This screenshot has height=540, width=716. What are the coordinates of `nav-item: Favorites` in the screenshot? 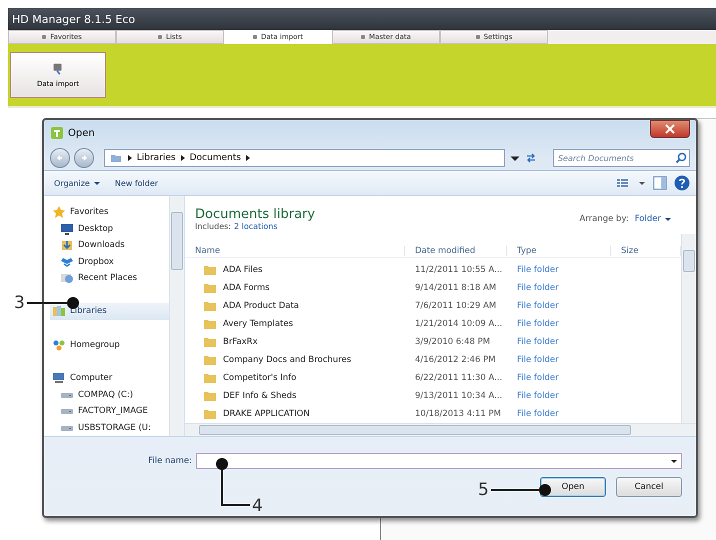 It's located at (109, 212).